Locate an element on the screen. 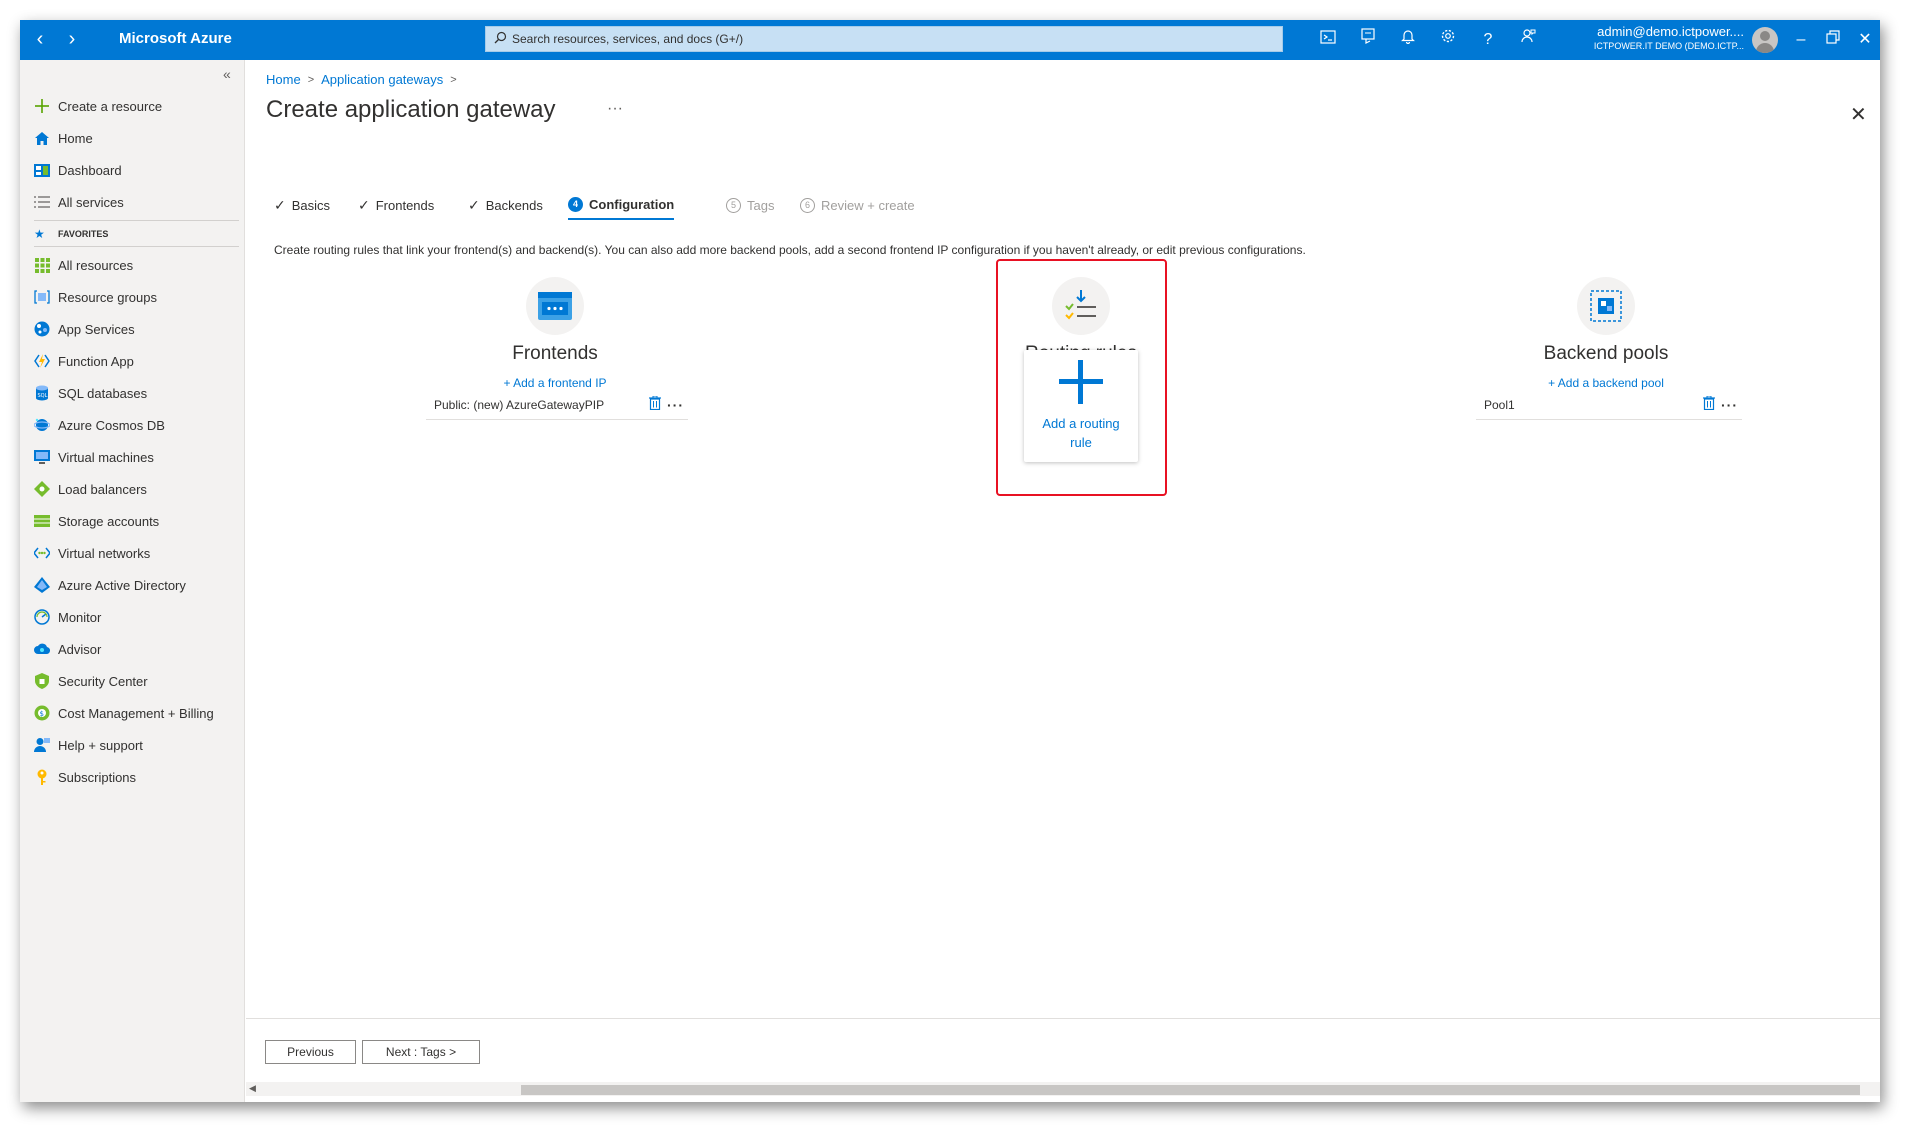 The height and width of the screenshot is (1144, 1921). tab-frontends: ✓ Frontends is located at coordinates (396, 205).